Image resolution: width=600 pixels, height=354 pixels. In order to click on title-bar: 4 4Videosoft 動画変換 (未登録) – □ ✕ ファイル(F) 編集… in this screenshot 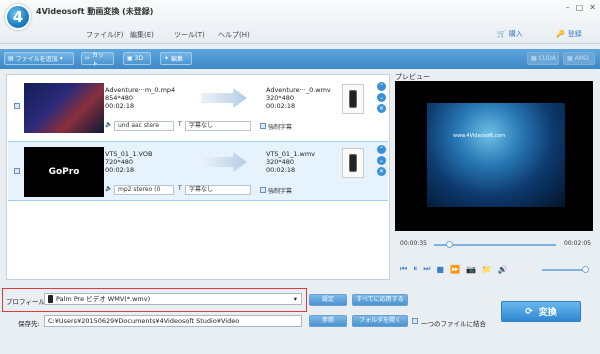, I will do `click(300, 22)`.